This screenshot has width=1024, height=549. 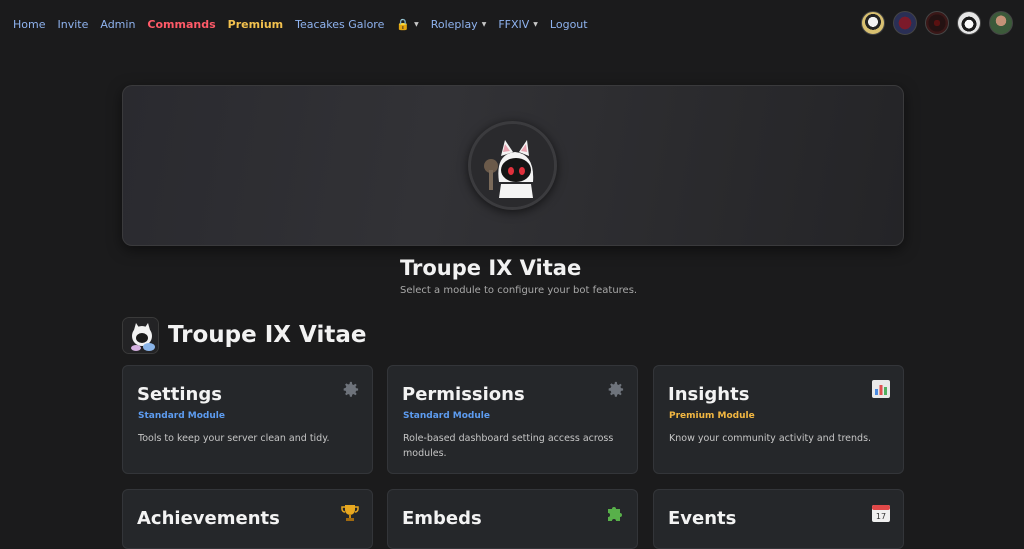 What do you see at coordinates (179, 394) in the screenshot?
I see `module-title: Settings` at bounding box center [179, 394].